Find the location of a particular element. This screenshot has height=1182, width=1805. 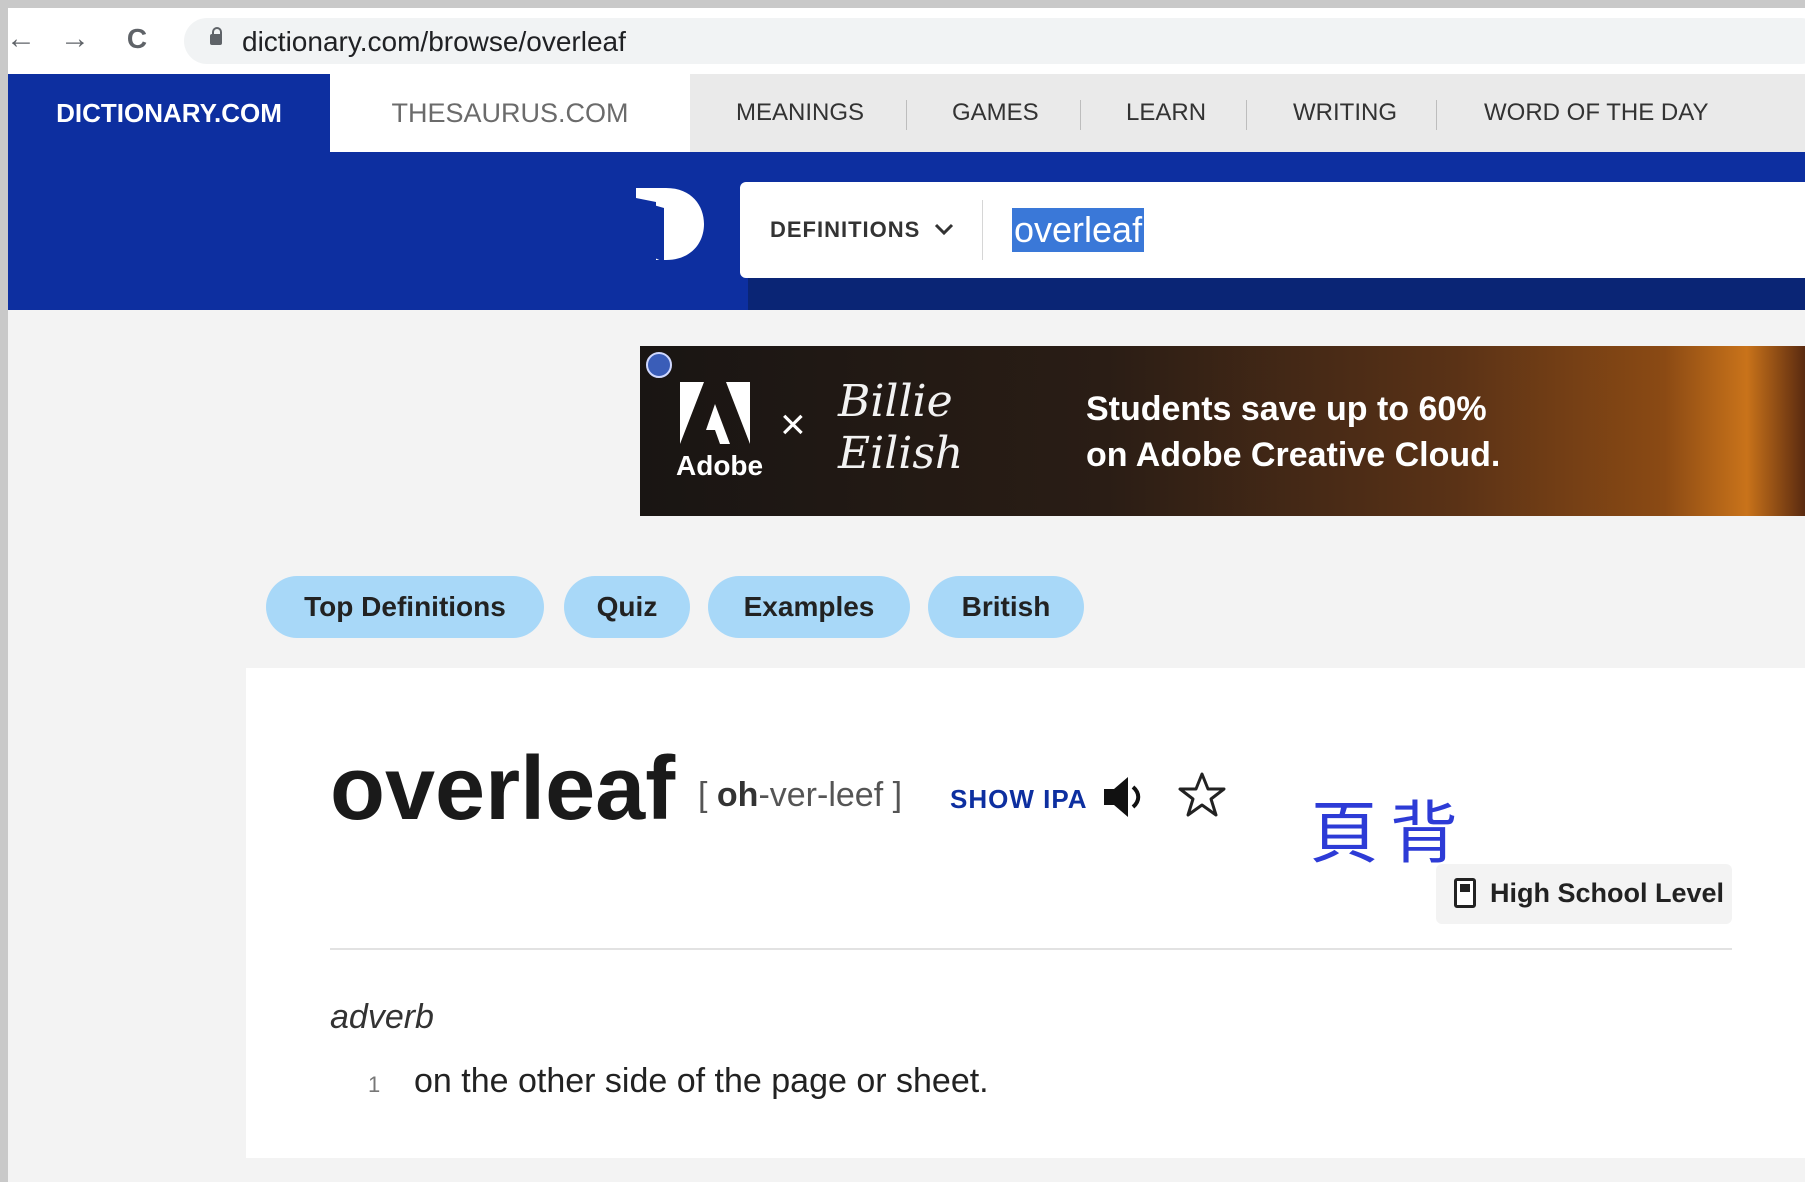

tab-dictionary: DICTIONARY.COM is located at coordinates (169, 113).